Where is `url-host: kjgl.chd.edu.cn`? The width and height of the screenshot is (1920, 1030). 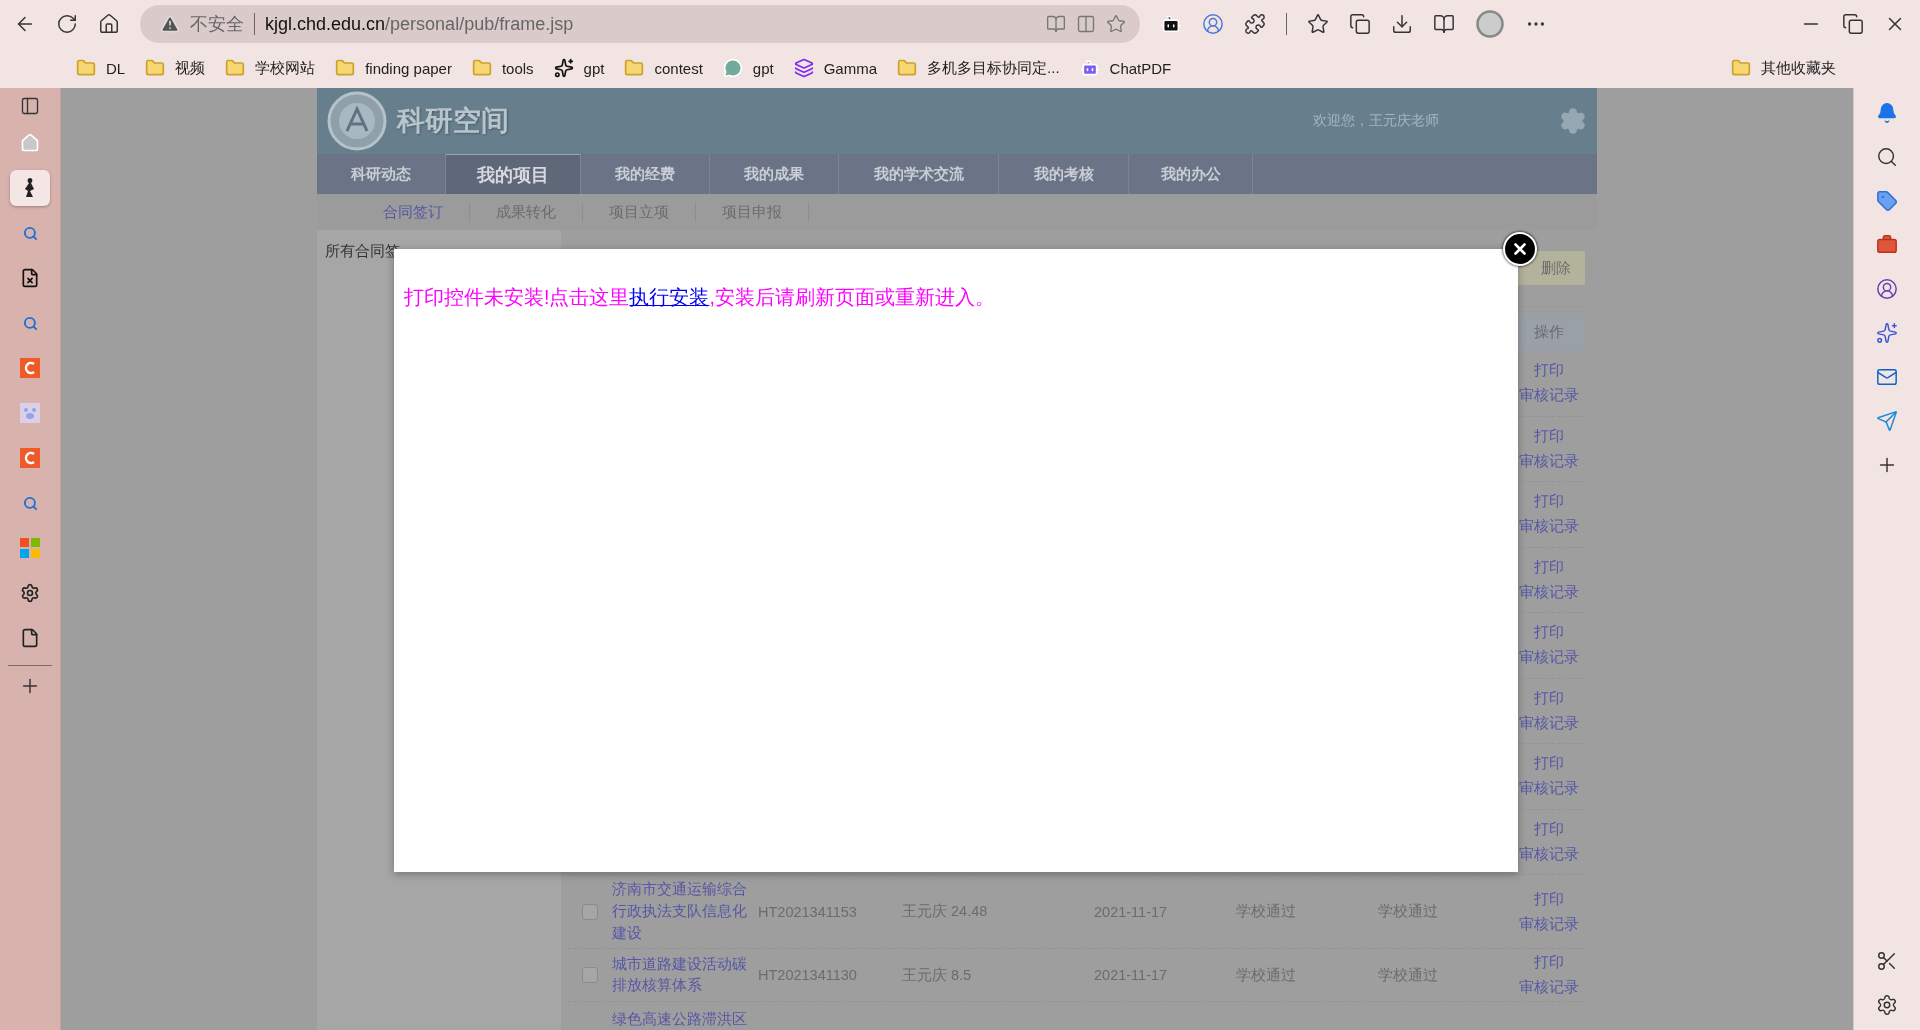 url-host: kjgl.chd.edu.cn is located at coordinates (325, 24).